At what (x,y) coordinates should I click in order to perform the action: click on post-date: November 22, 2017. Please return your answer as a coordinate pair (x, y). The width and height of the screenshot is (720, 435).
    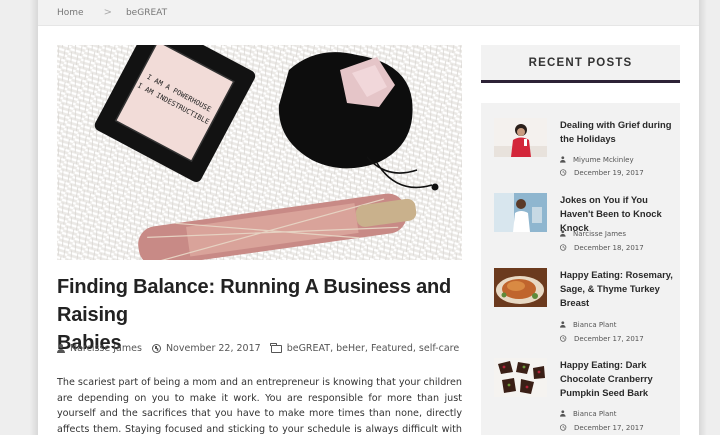
    Looking at the image, I should click on (213, 348).